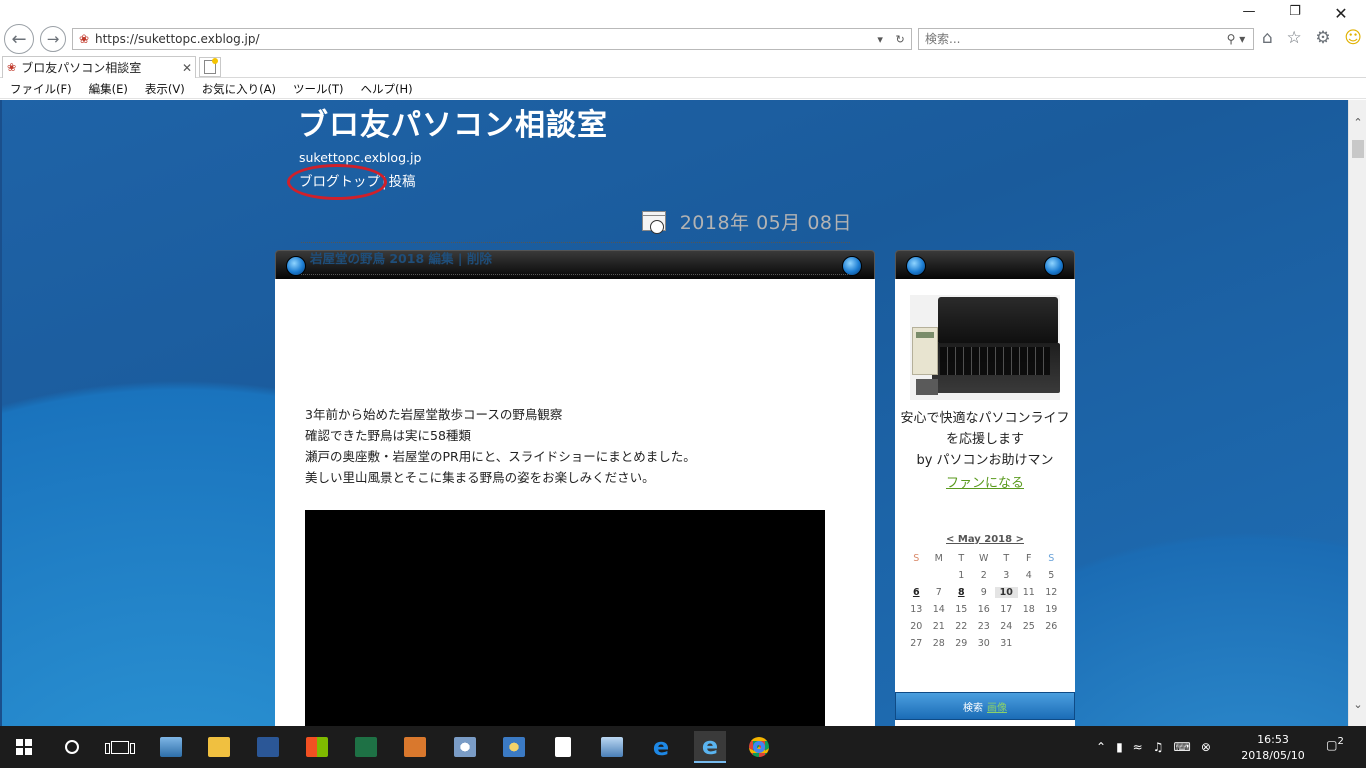 The image size is (1366, 768). Describe the element at coordinates (575, 242) in the screenshot. I see `divider` at that location.